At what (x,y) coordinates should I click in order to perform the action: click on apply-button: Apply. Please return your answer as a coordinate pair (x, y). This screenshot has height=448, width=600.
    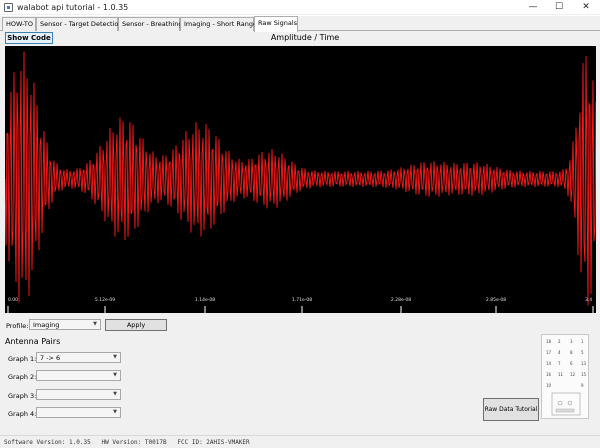
    Looking at the image, I should click on (136, 325).